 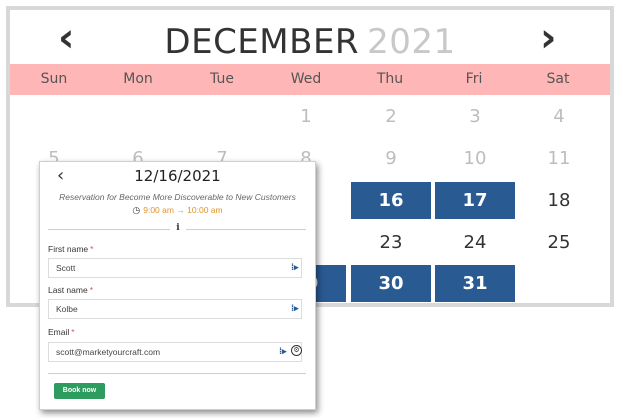 I want to click on last-name-field: Kolbe ⁞▸, so click(x=175, y=309).